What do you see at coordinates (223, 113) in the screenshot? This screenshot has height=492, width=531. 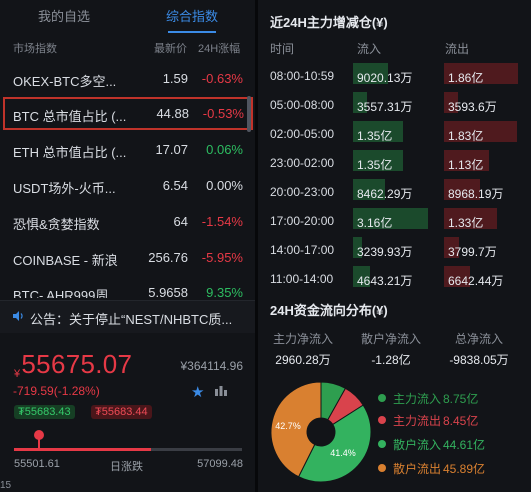 I see `index-change: -0.53%` at bounding box center [223, 113].